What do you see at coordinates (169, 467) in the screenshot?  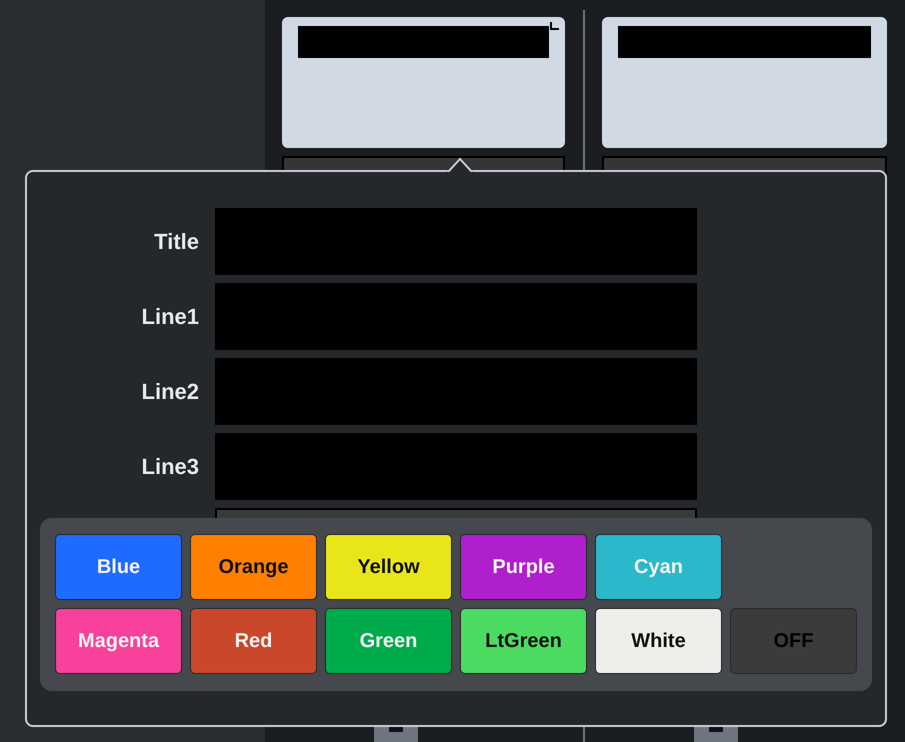 I see `field-label: Line3` at bounding box center [169, 467].